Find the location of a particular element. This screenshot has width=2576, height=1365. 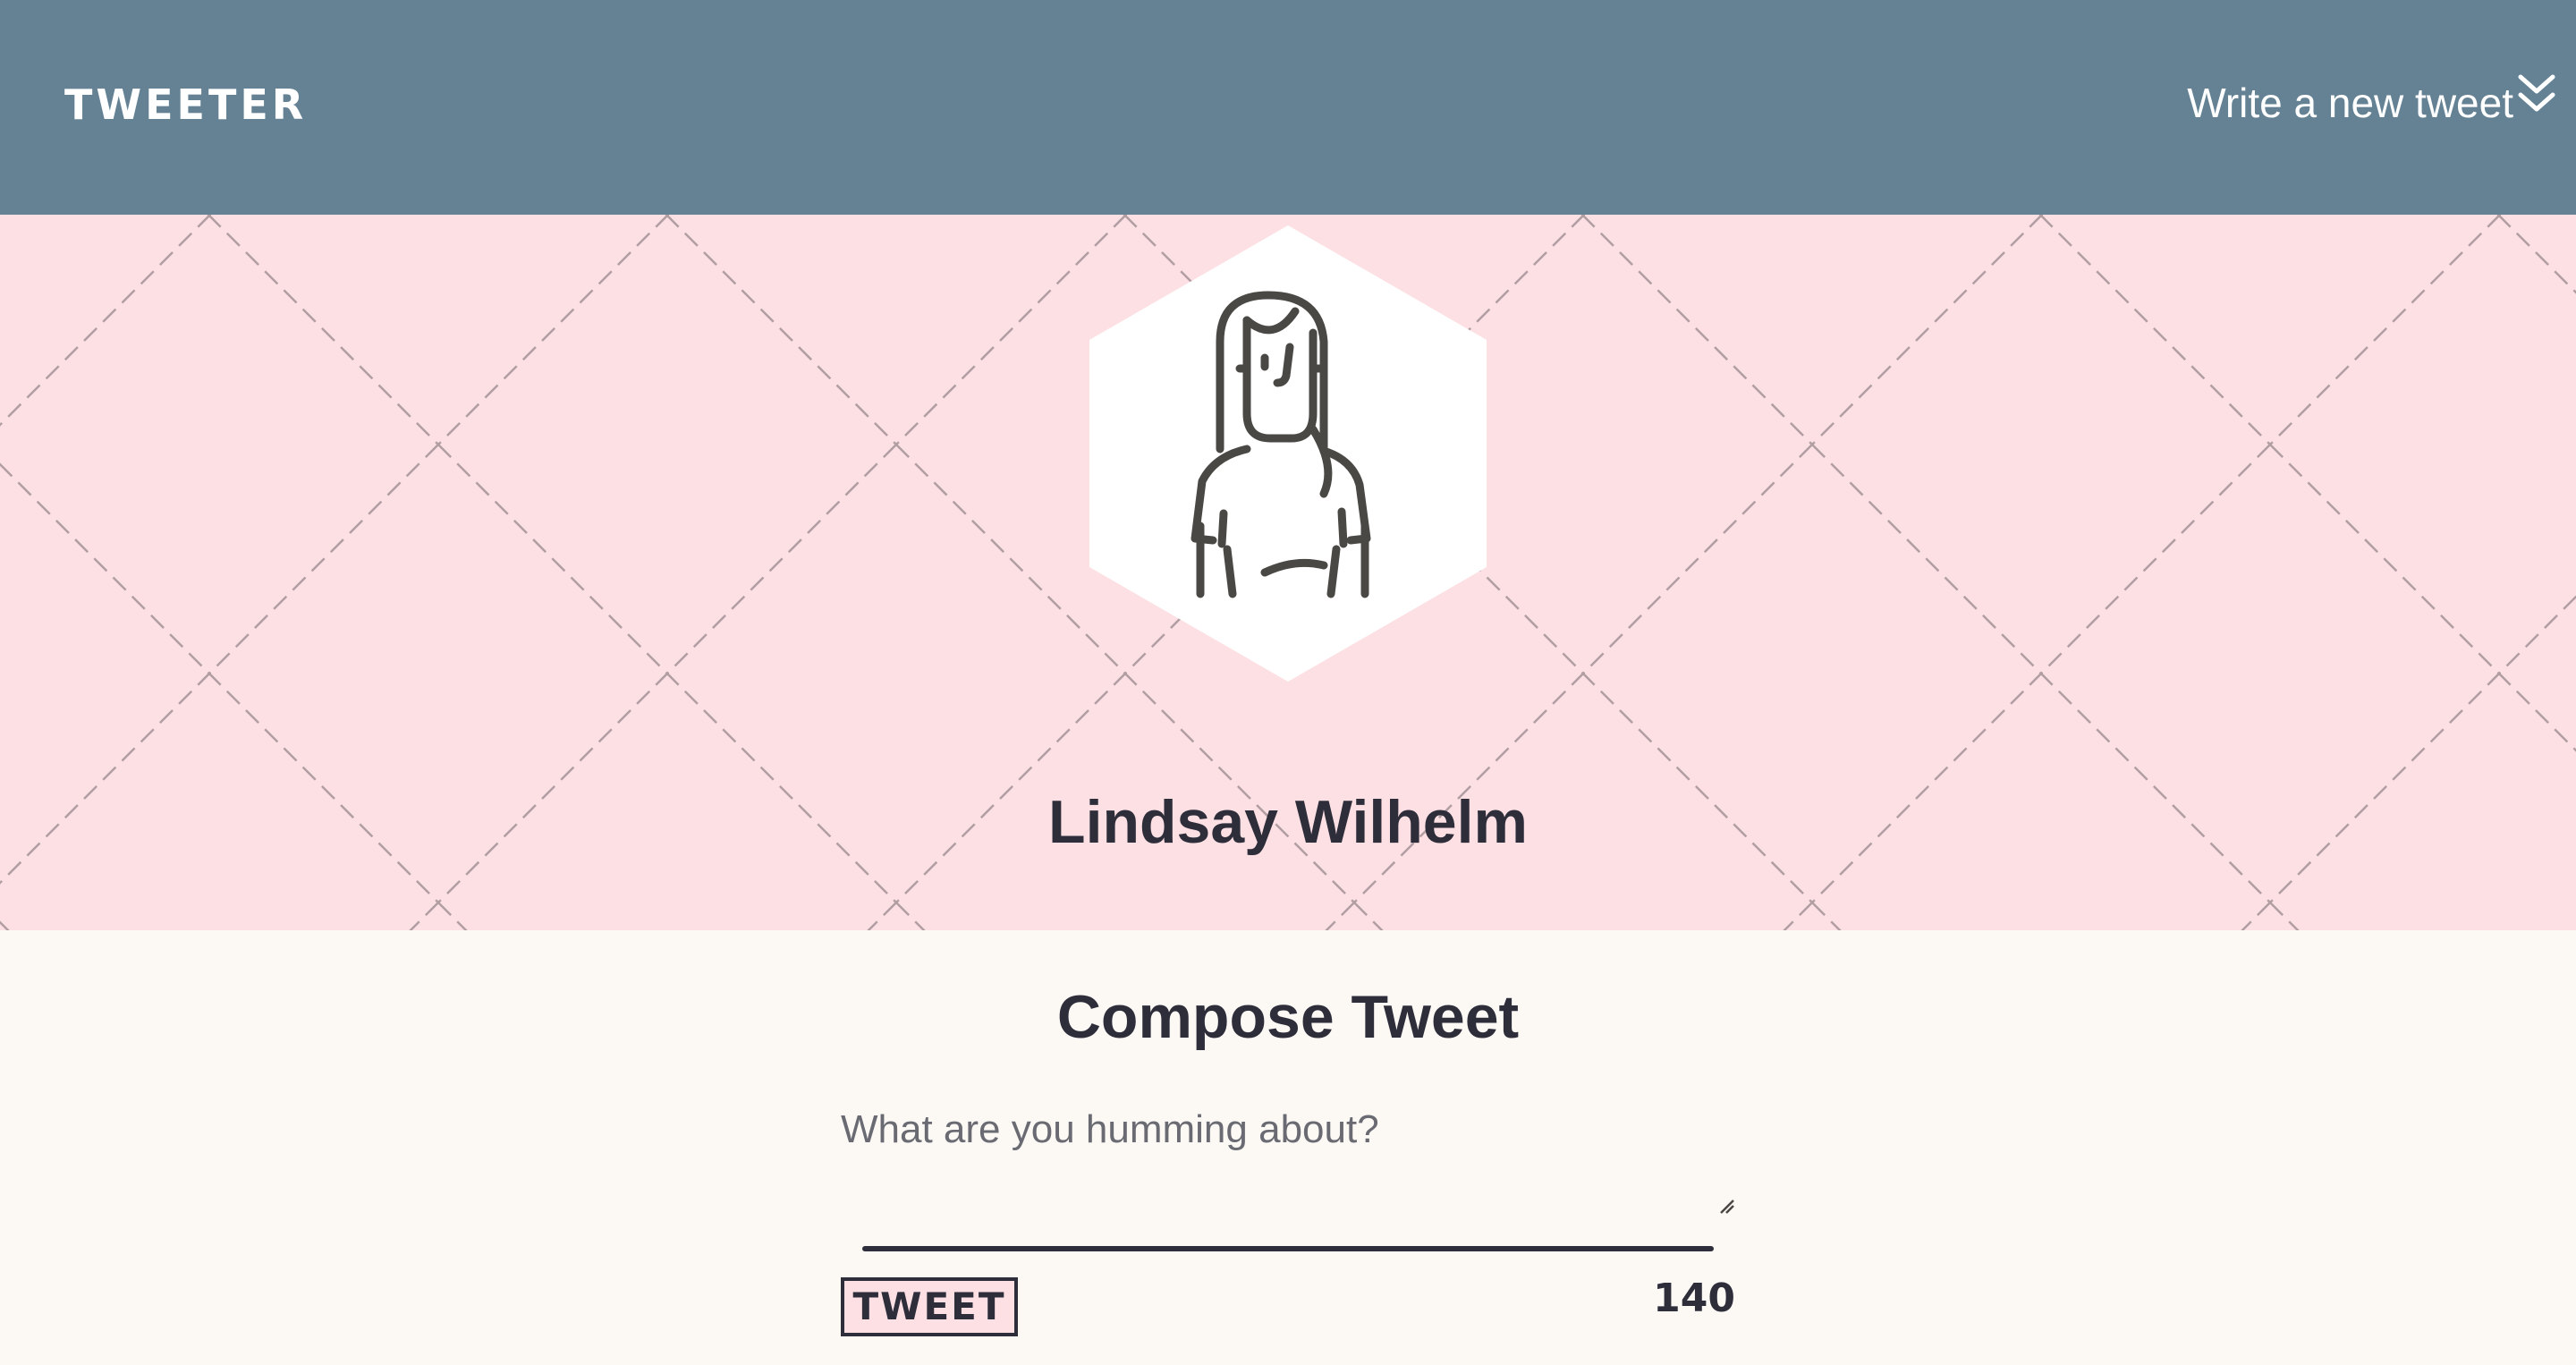

write-new-tweet-label: Write a new tweet is located at coordinates (2350, 103).